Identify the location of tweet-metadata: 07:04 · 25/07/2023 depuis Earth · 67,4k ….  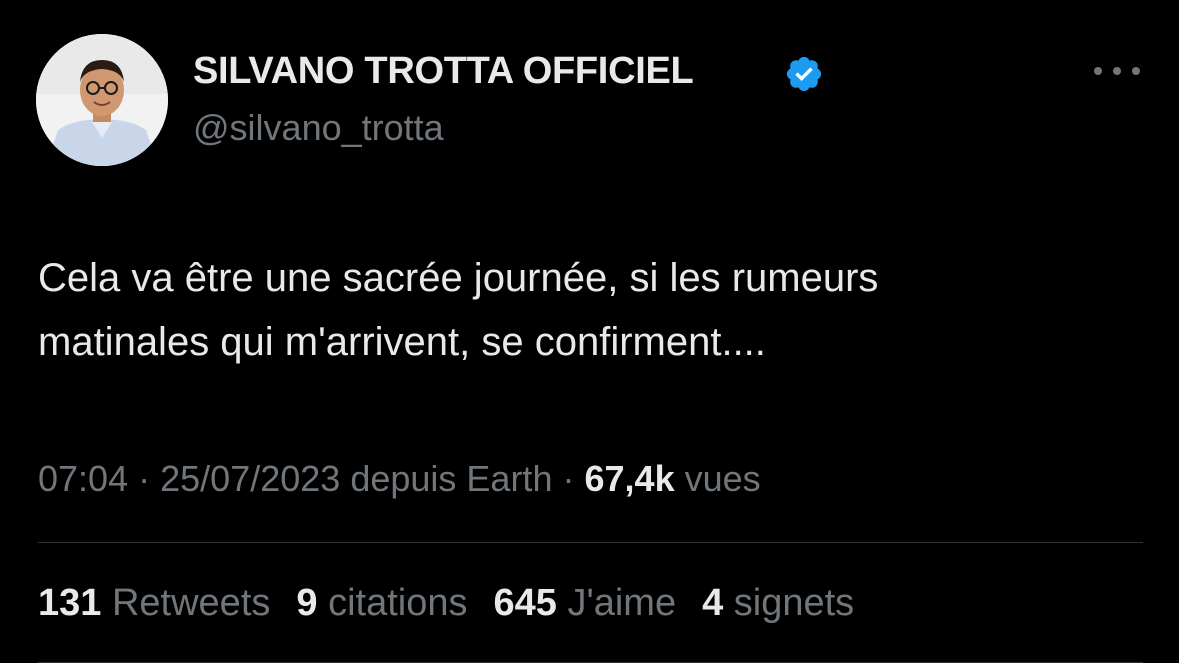
(399, 479).